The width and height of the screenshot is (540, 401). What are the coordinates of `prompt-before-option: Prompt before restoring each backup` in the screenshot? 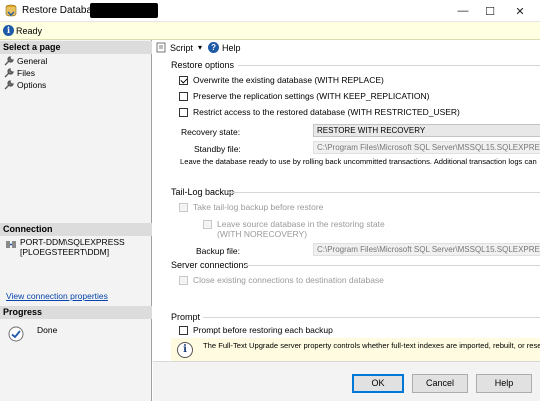 It's located at (256, 330).